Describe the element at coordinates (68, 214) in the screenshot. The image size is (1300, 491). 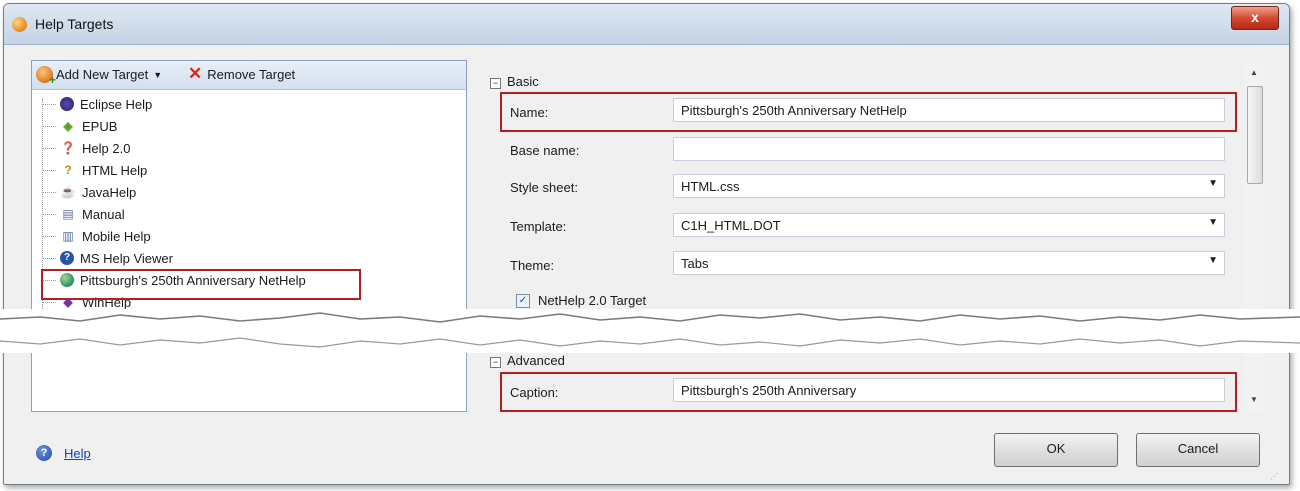
I see `manual-icon: ▤` at that location.